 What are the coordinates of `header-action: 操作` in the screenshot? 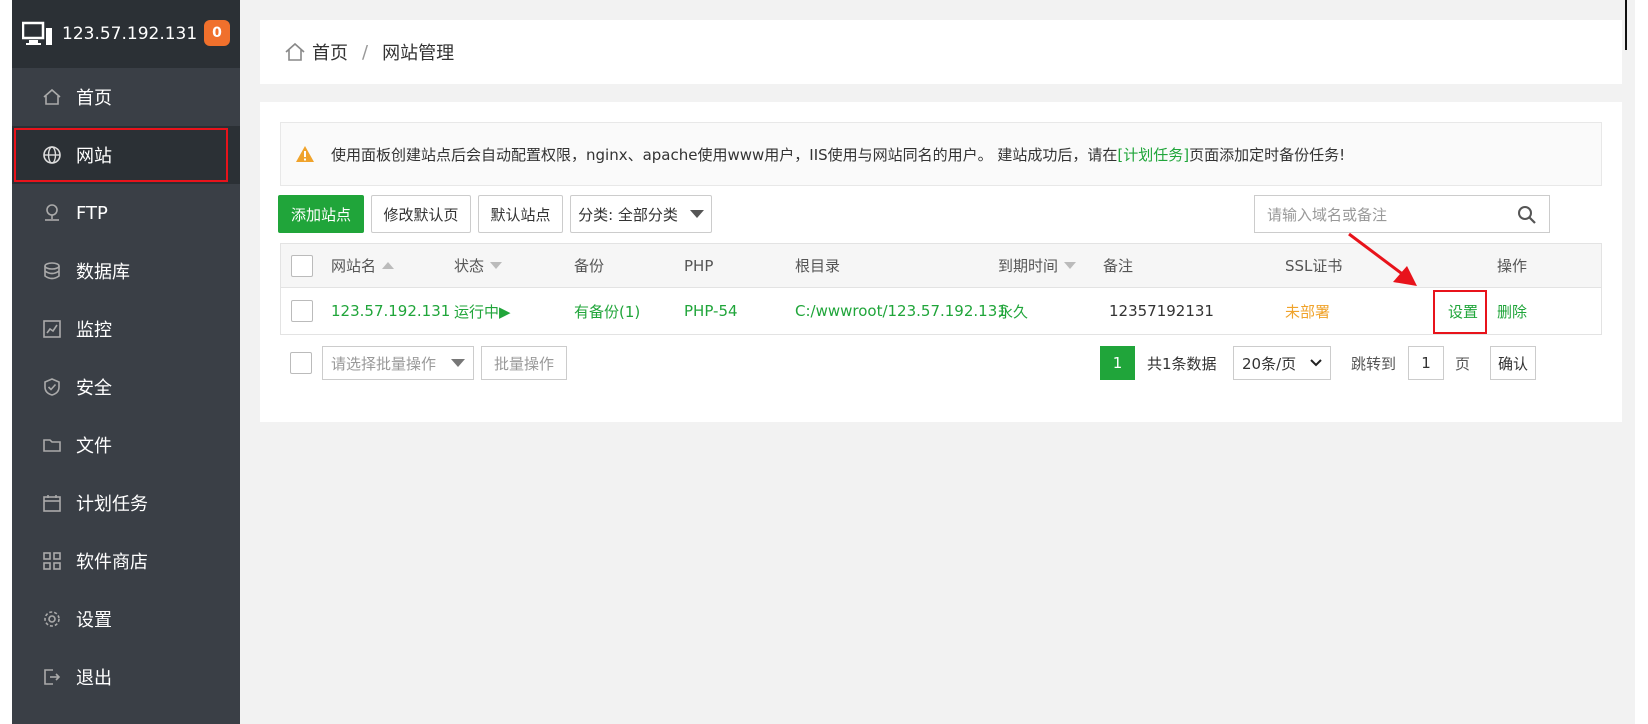 It's located at (1512, 266).